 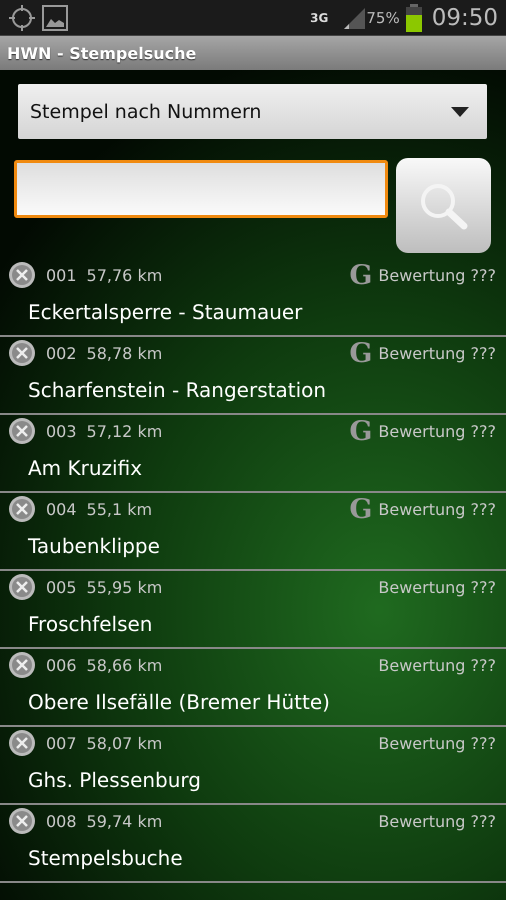 What do you see at coordinates (119, 509) in the screenshot?
I see `distance: 55,1 km` at bounding box center [119, 509].